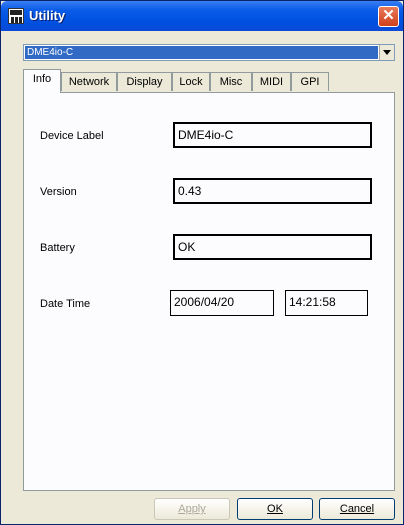 Image resolution: width=404 pixels, height=525 pixels. Describe the element at coordinates (310, 81) in the screenshot. I see `tab-gpi: GPI` at that location.